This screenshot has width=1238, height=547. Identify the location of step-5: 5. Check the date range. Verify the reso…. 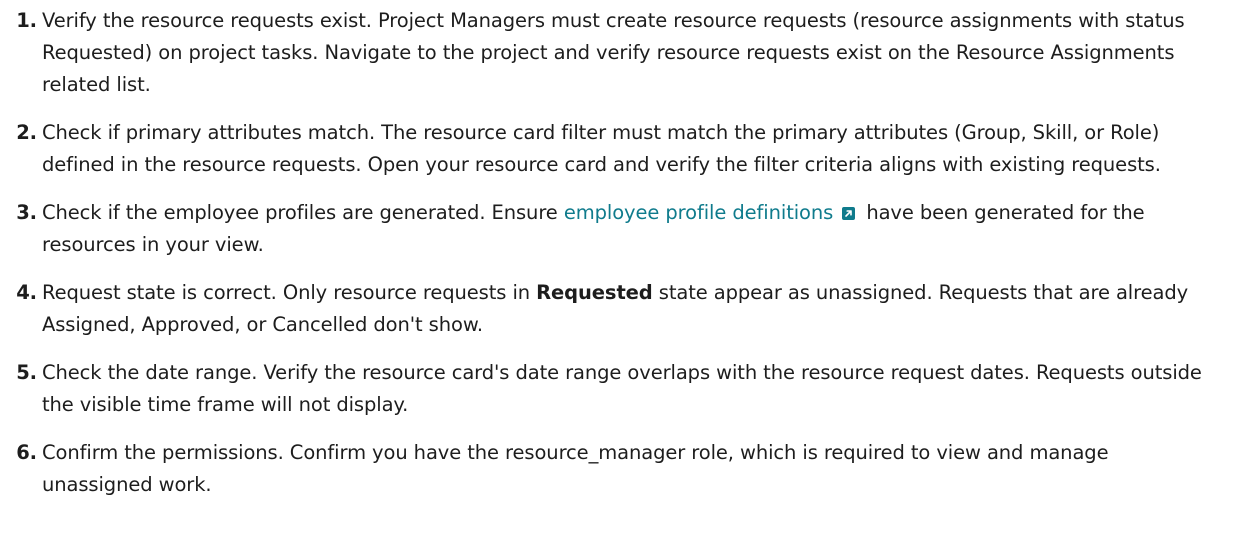
(605, 389).